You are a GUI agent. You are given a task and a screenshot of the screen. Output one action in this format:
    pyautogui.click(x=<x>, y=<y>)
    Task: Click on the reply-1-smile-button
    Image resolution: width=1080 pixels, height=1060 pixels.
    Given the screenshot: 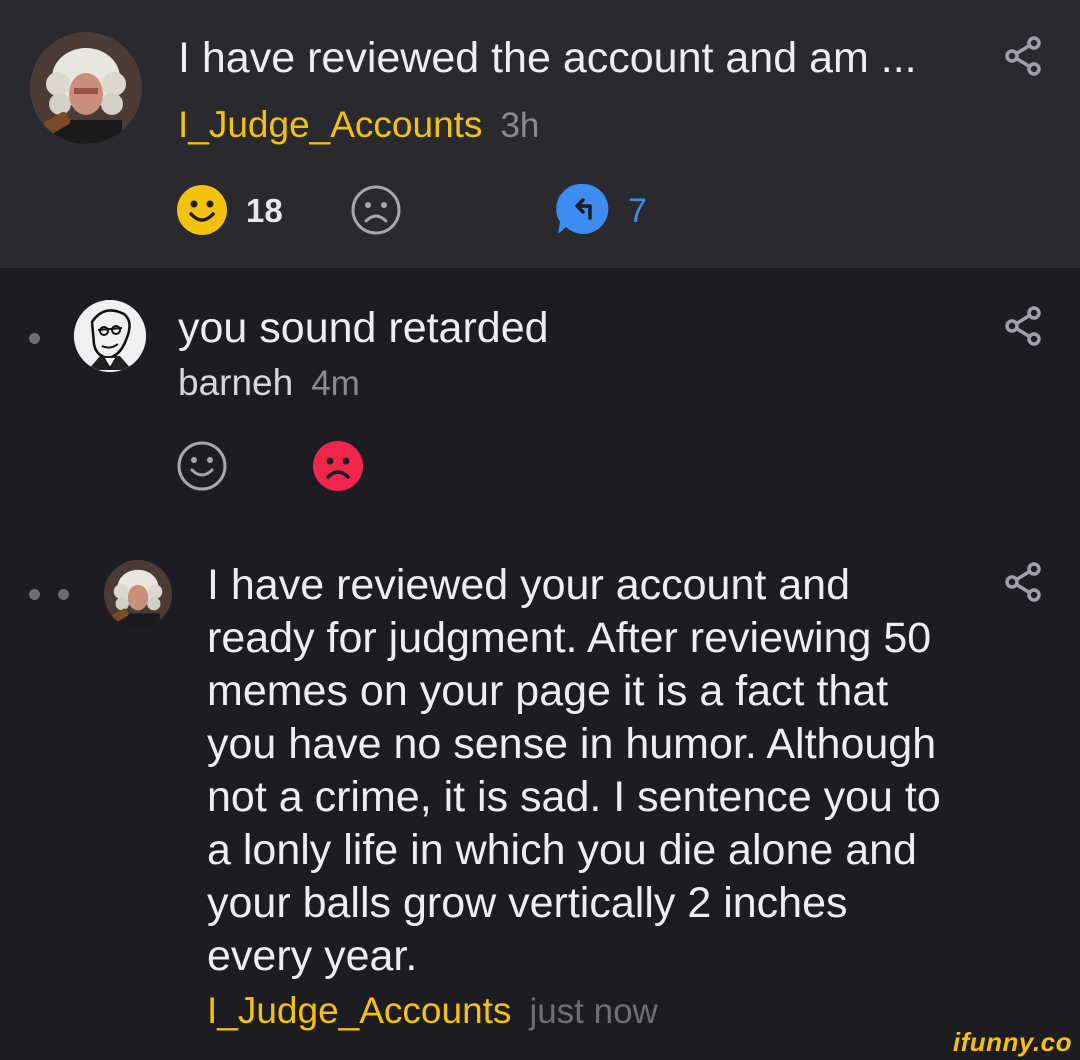 What is the action you would take?
    pyautogui.click(x=202, y=466)
    